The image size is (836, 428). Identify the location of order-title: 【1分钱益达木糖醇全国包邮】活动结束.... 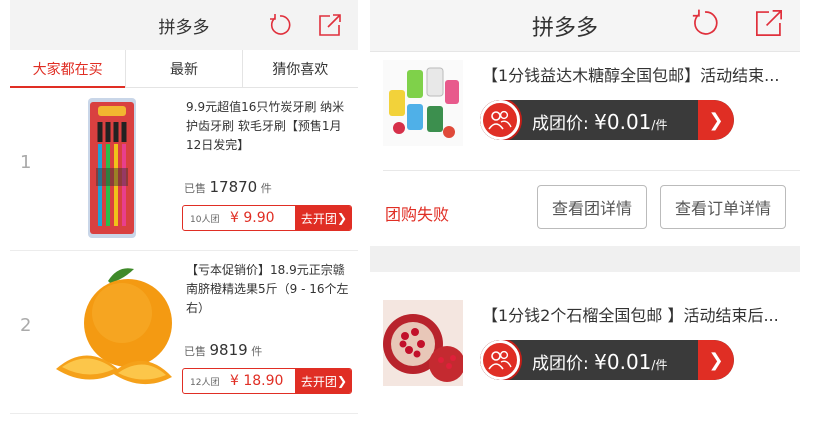
(638, 74).